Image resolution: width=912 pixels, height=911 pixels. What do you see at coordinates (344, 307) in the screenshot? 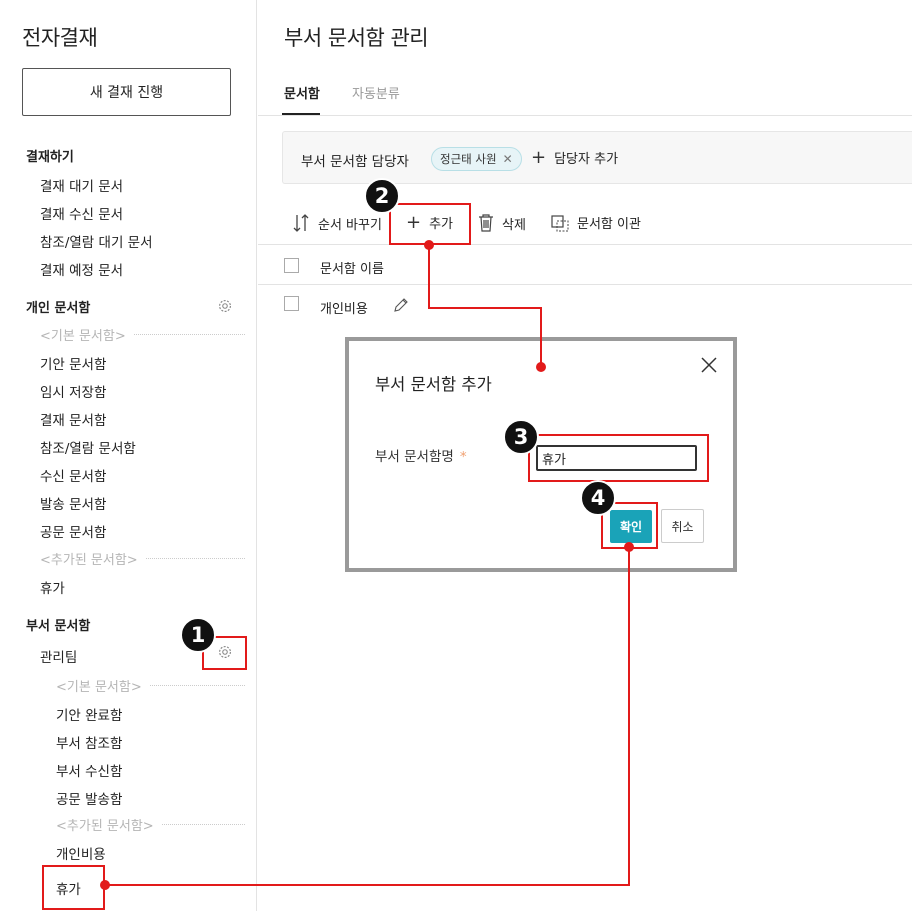
I see `row-folder-name: 개인비용` at bounding box center [344, 307].